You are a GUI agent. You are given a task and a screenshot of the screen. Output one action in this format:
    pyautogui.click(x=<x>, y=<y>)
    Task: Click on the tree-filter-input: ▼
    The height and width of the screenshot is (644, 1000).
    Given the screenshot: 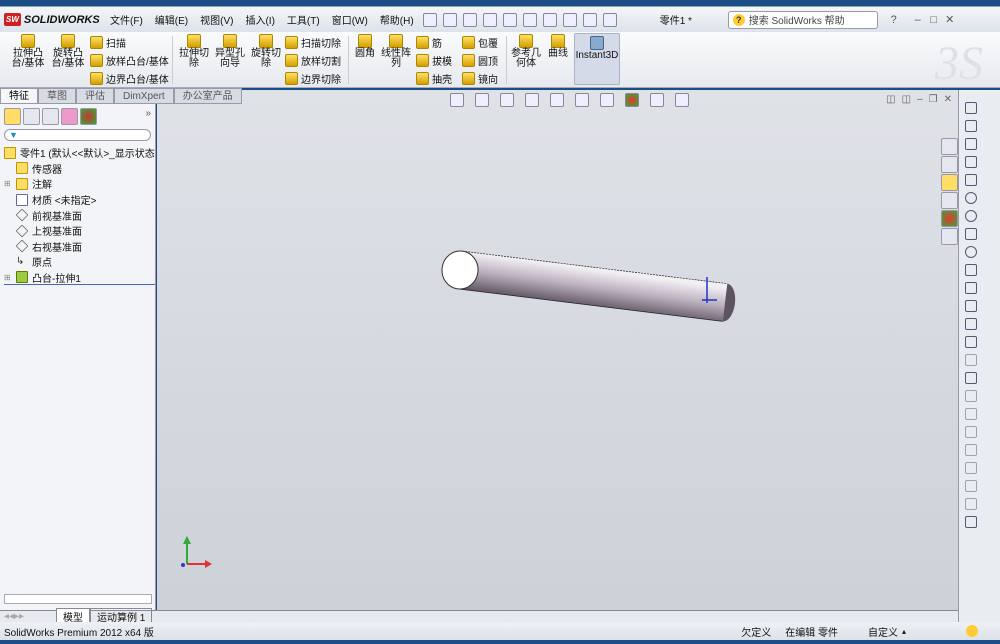 What is the action you would take?
    pyautogui.click(x=77, y=135)
    